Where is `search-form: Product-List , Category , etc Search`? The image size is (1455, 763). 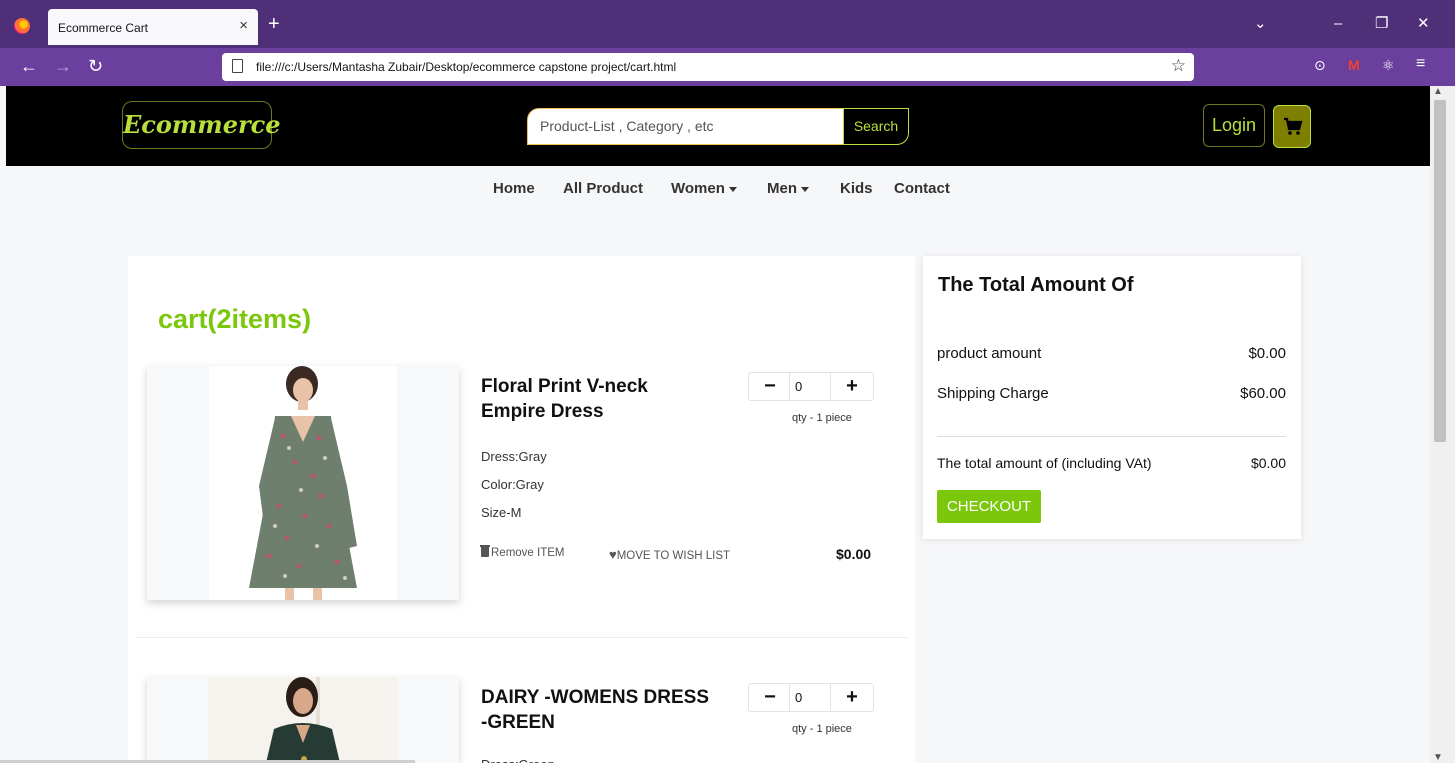 search-form: Product-List , Category , etc Search is located at coordinates (719, 126).